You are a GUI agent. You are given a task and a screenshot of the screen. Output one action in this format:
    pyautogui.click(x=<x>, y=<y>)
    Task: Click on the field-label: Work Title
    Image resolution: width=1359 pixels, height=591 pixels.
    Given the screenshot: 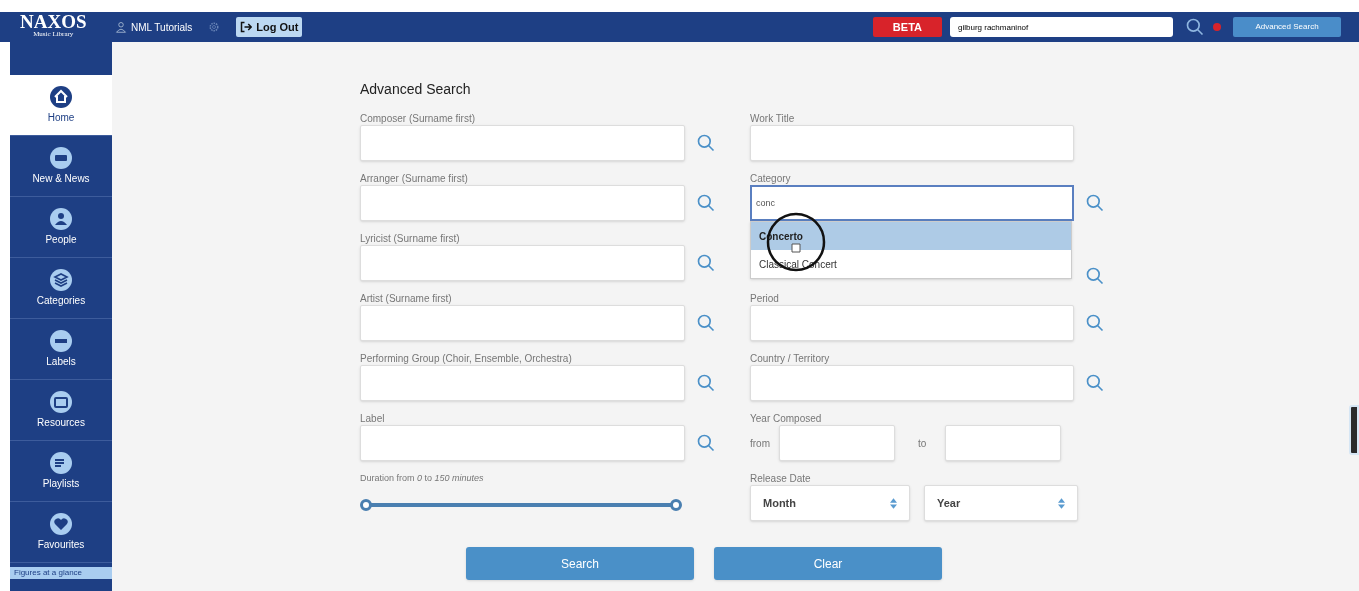 What is the action you would take?
    pyautogui.click(x=773, y=118)
    